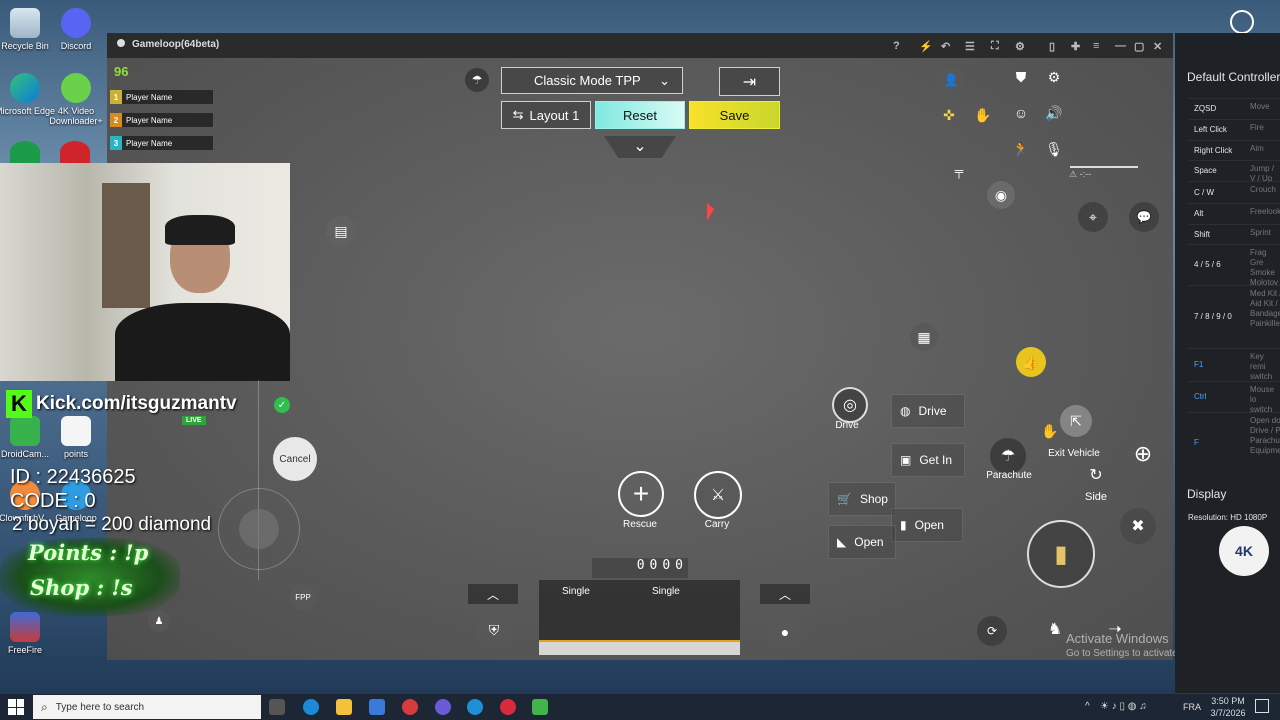 The width and height of the screenshot is (1280, 720). Describe the element at coordinates (1076, 421) in the screenshot. I see `exit-vehicle-icon: ⇱` at that location.